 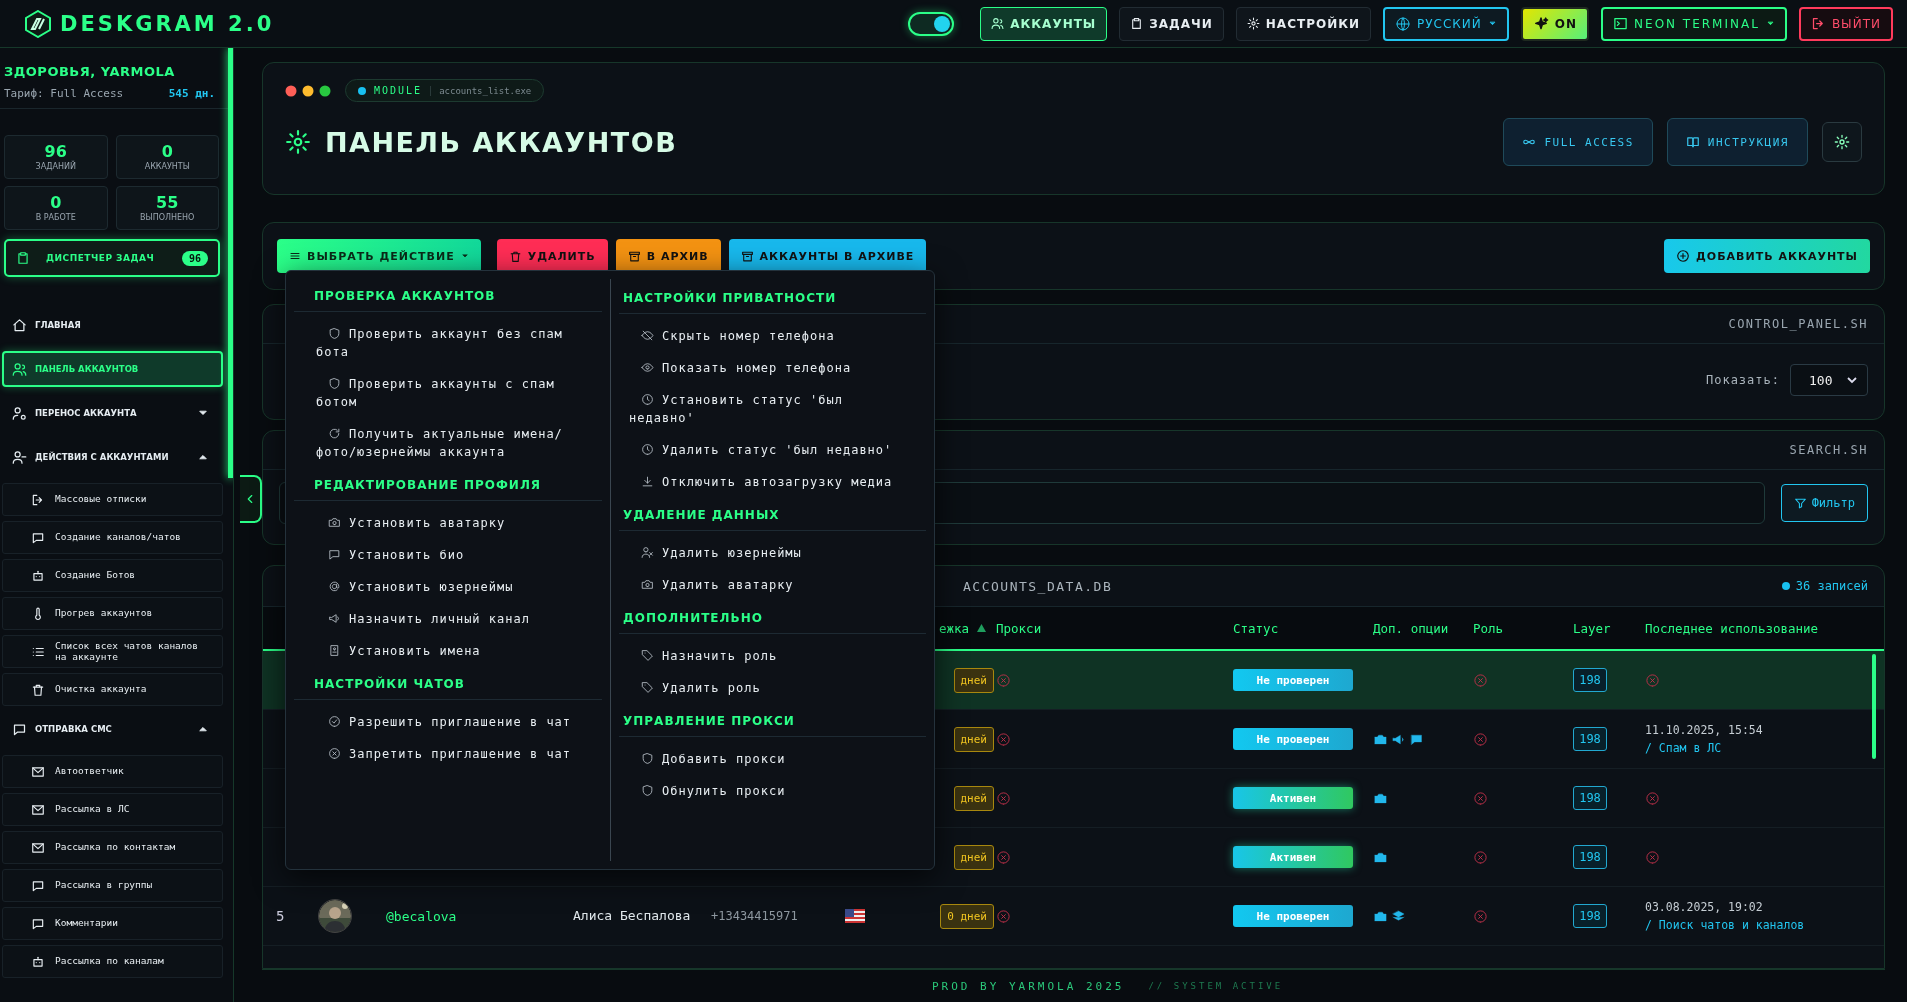 What do you see at coordinates (23, 258) in the screenshot?
I see `clipboard-icon` at bounding box center [23, 258].